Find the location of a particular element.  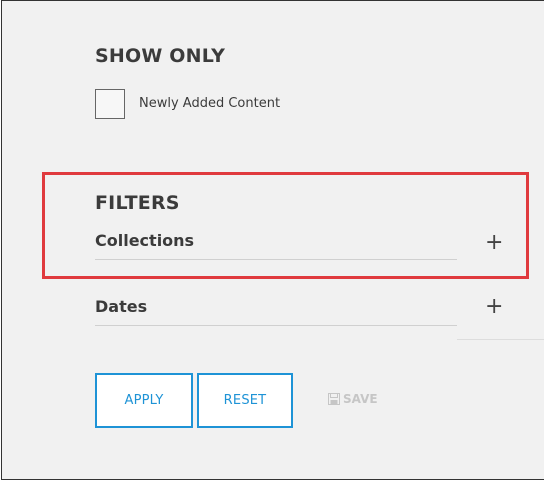

floppy-disk-icon is located at coordinates (334, 399).